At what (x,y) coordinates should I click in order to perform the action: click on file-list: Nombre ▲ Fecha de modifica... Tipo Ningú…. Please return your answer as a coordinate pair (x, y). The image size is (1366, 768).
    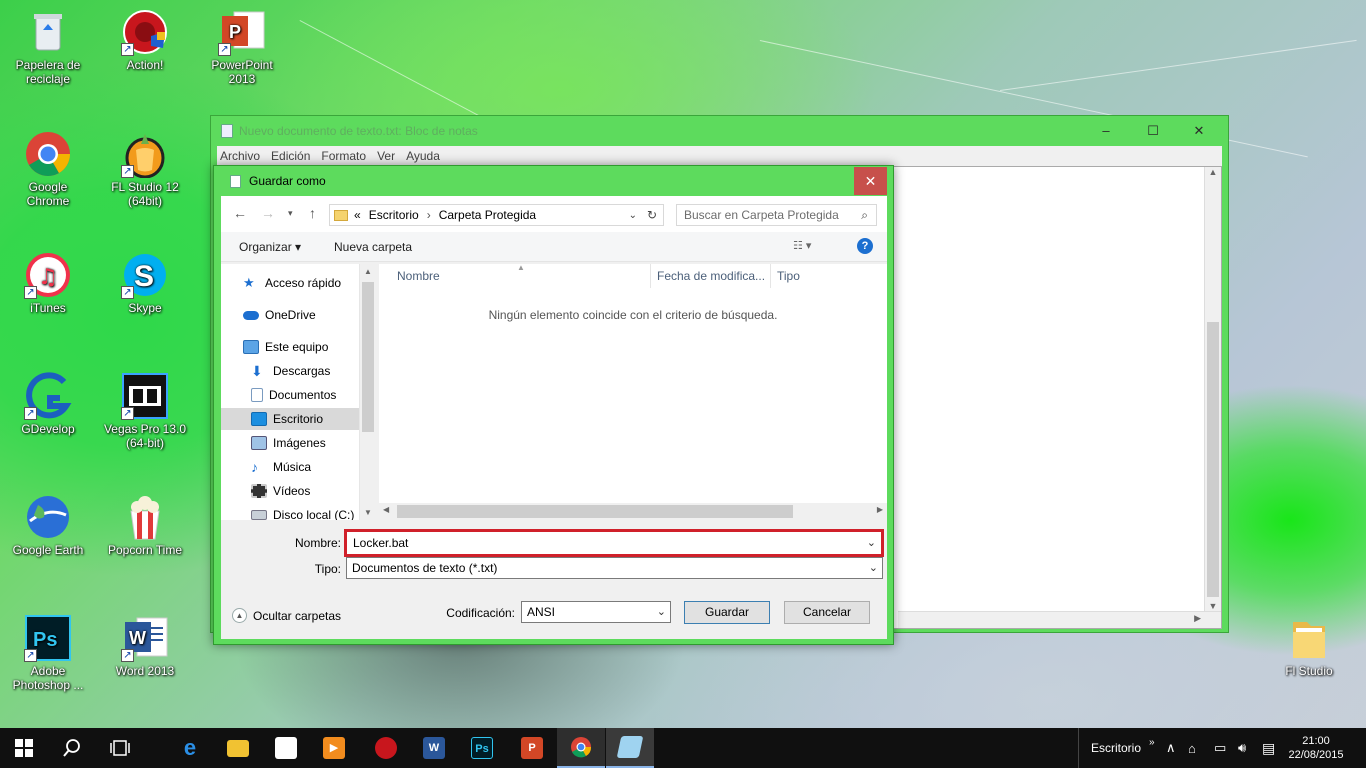
    Looking at the image, I should click on (633, 391).